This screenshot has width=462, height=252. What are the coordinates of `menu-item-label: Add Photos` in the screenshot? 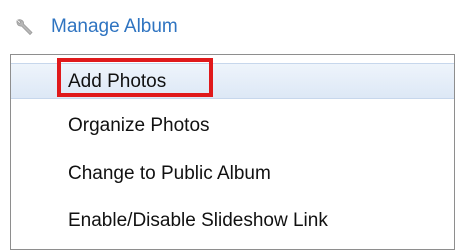 It's located at (117, 81).